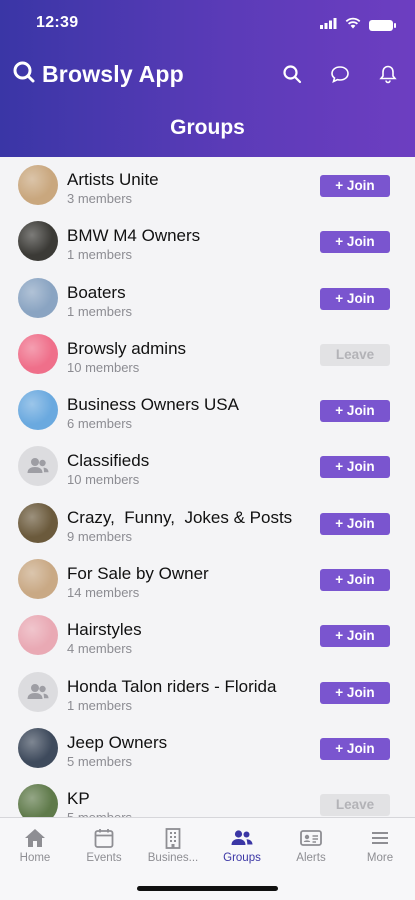  I want to click on battery-icon, so click(382, 25).